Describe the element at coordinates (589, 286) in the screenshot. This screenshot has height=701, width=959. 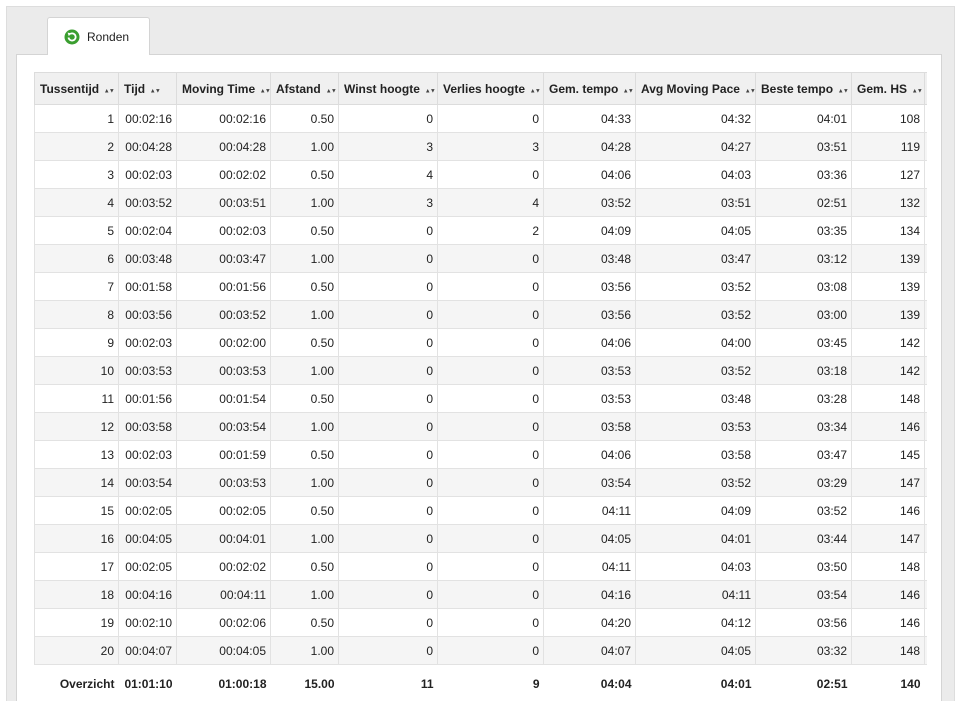
I see `table-cell: 03:56` at that location.